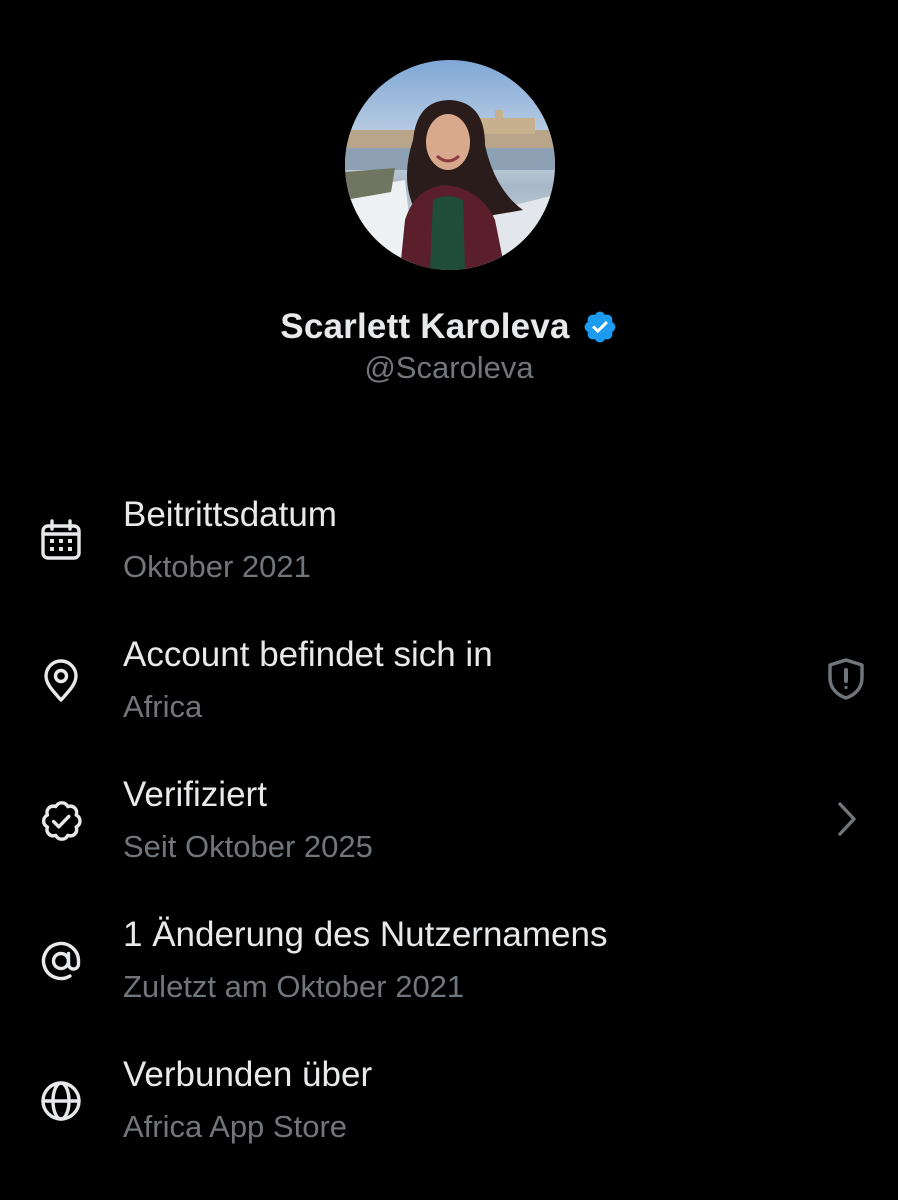 The height and width of the screenshot is (1200, 898). What do you see at coordinates (248, 1074) in the screenshot?
I see `info-title: Verbunden über` at bounding box center [248, 1074].